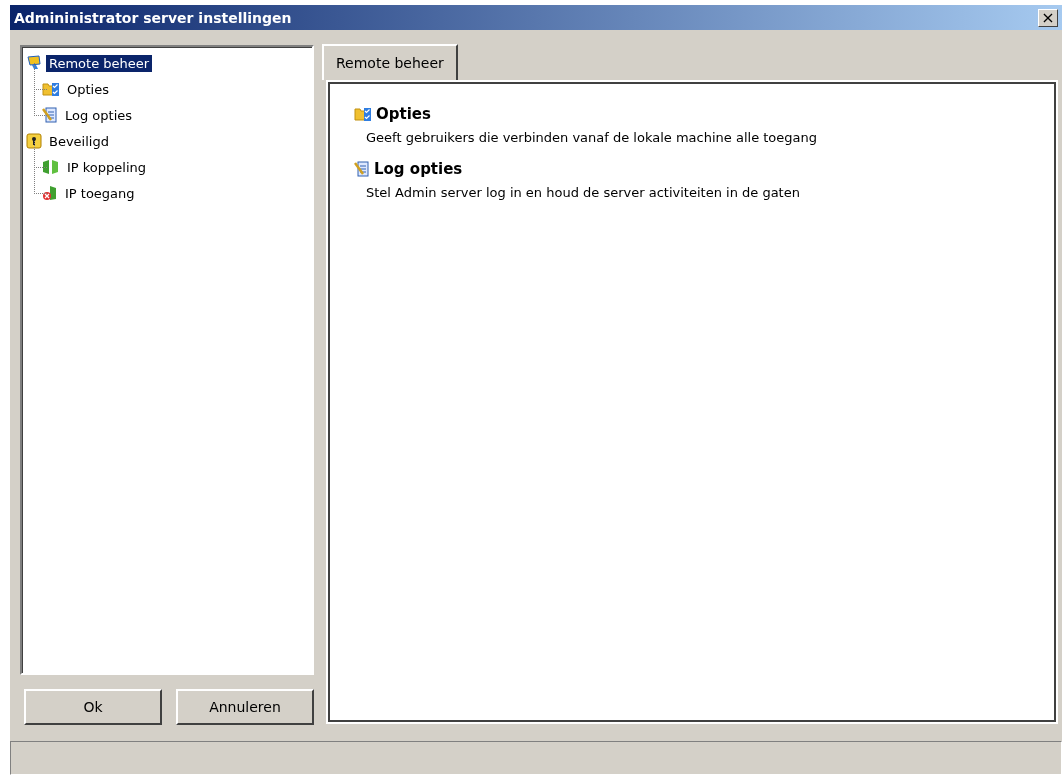  What do you see at coordinates (99, 63) in the screenshot?
I see `tree-item: Remote beheer` at bounding box center [99, 63].